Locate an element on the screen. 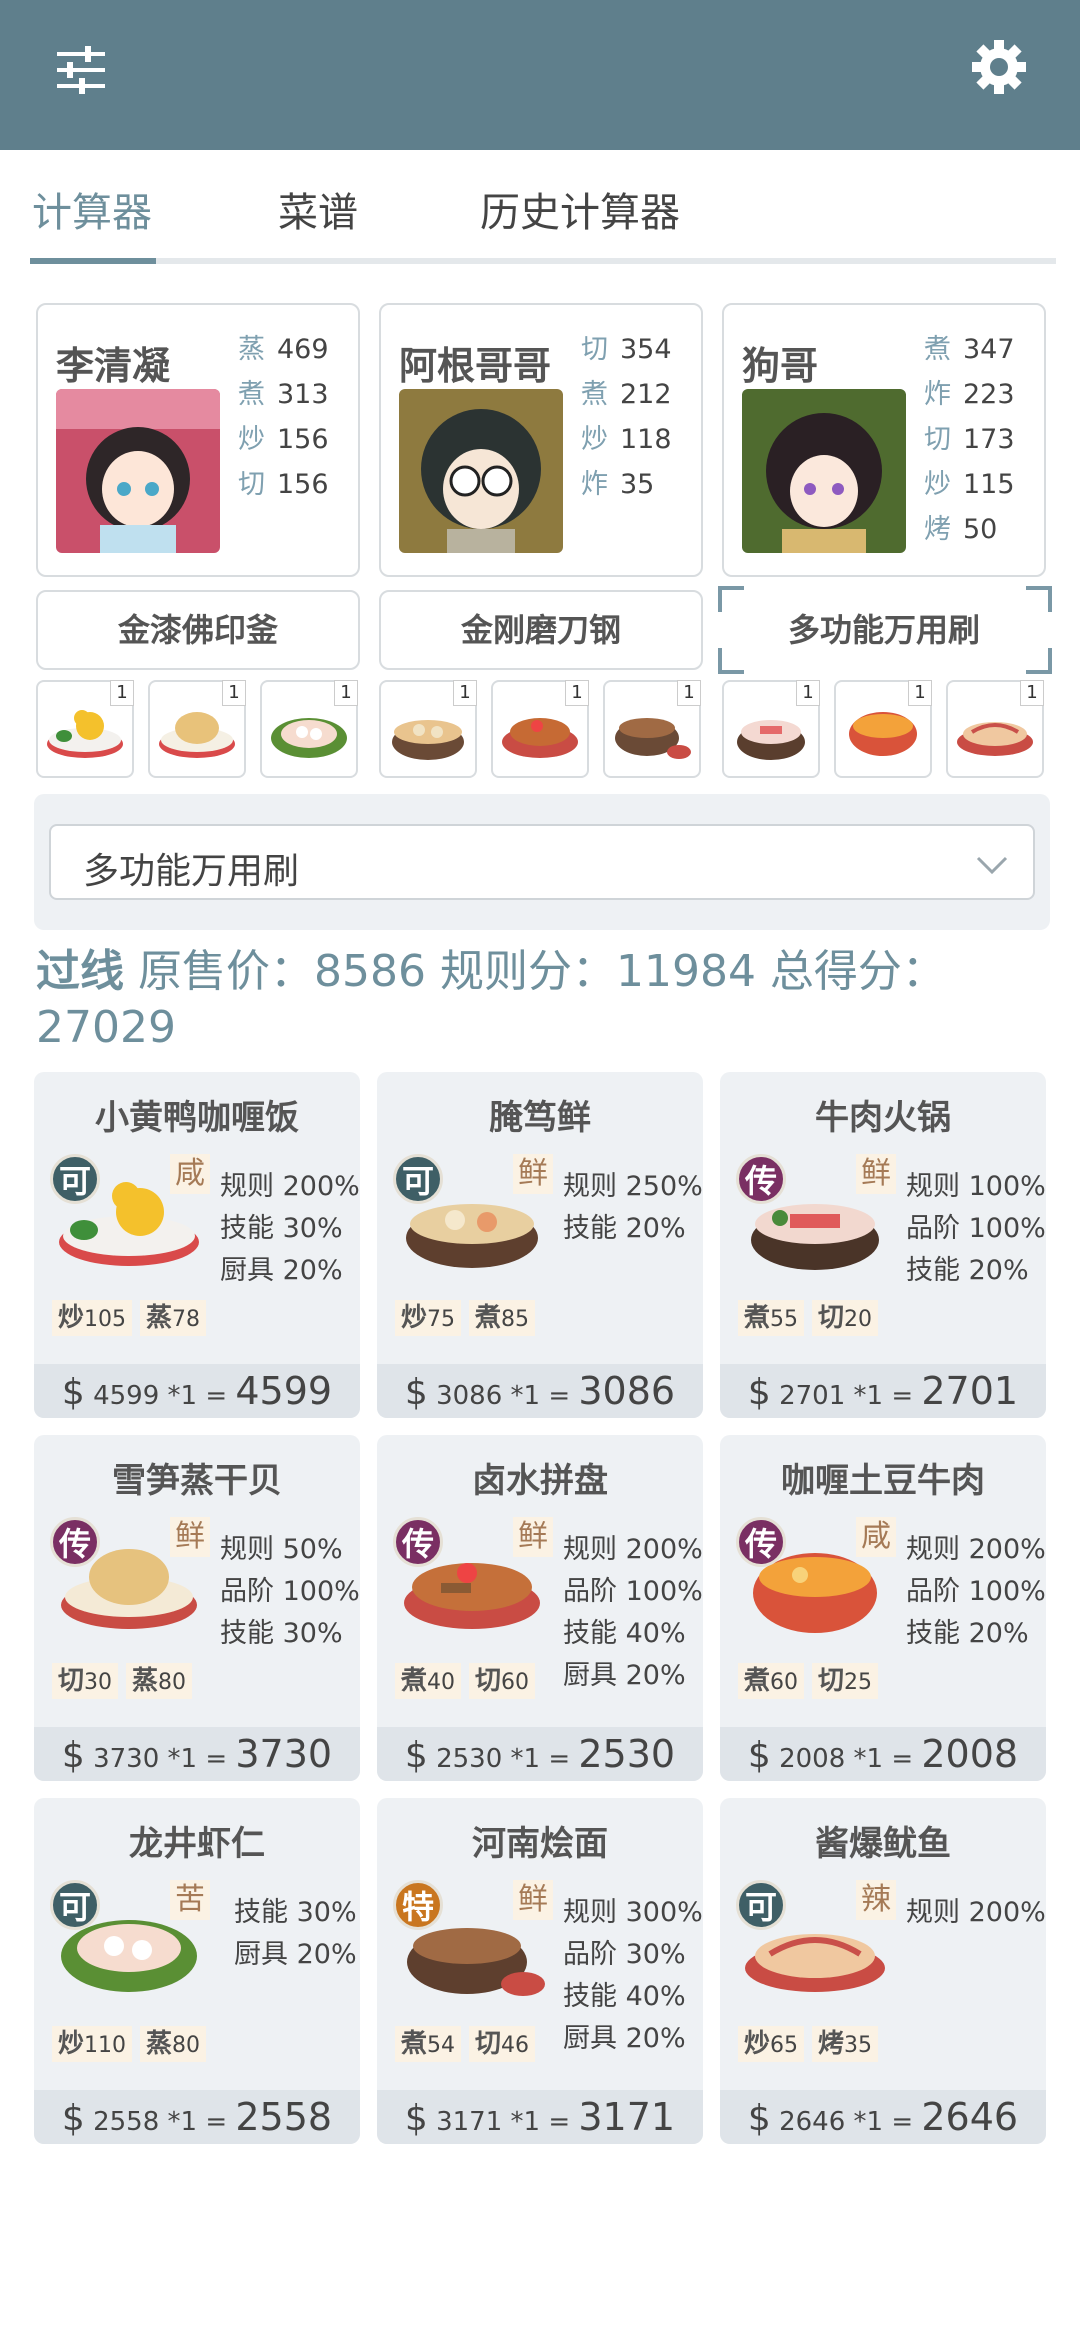  skill-requirements: 炒75 煮85 is located at coordinates (469, 1318).